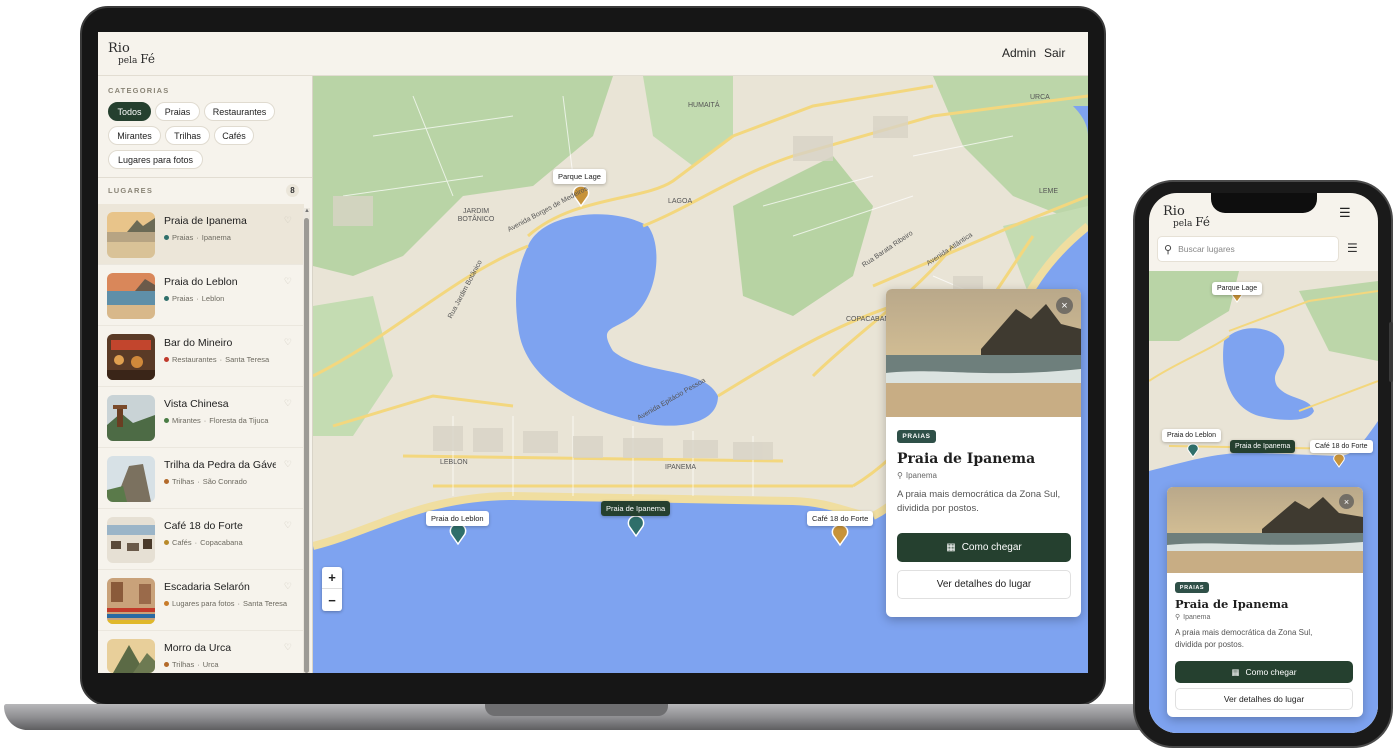 The image size is (1400, 749). I want to click on place-item-cafe-18-do-forte: Café 18 do Forte Cafés · Copacabana ♡, so click(201, 539).